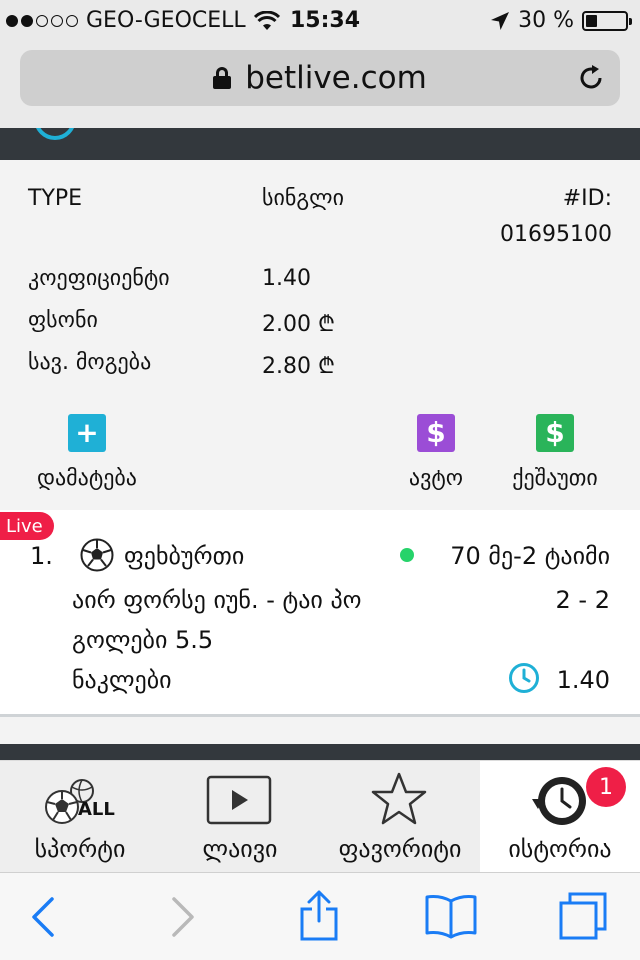  What do you see at coordinates (524, 678) in the screenshot?
I see `clock-icon` at bounding box center [524, 678].